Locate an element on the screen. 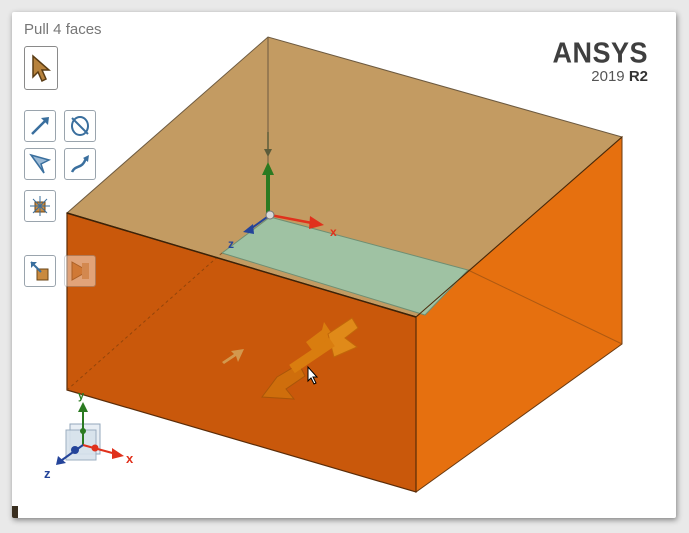 The image size is (689, 533). up-to-tool-button is located at coordinates (40, 164).